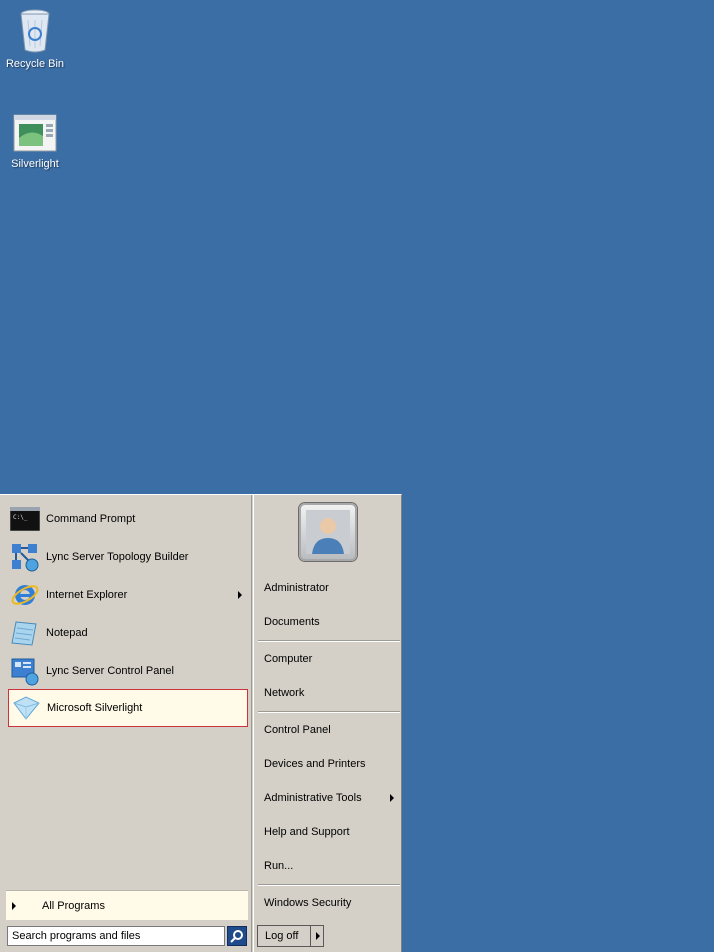 Image resolution: width=714 pixels, height=952 pixels. What do you see at coordinates (14, 905) in the screenshot?
I see `expand-arrow-icon` at bounding box center [14, 905].